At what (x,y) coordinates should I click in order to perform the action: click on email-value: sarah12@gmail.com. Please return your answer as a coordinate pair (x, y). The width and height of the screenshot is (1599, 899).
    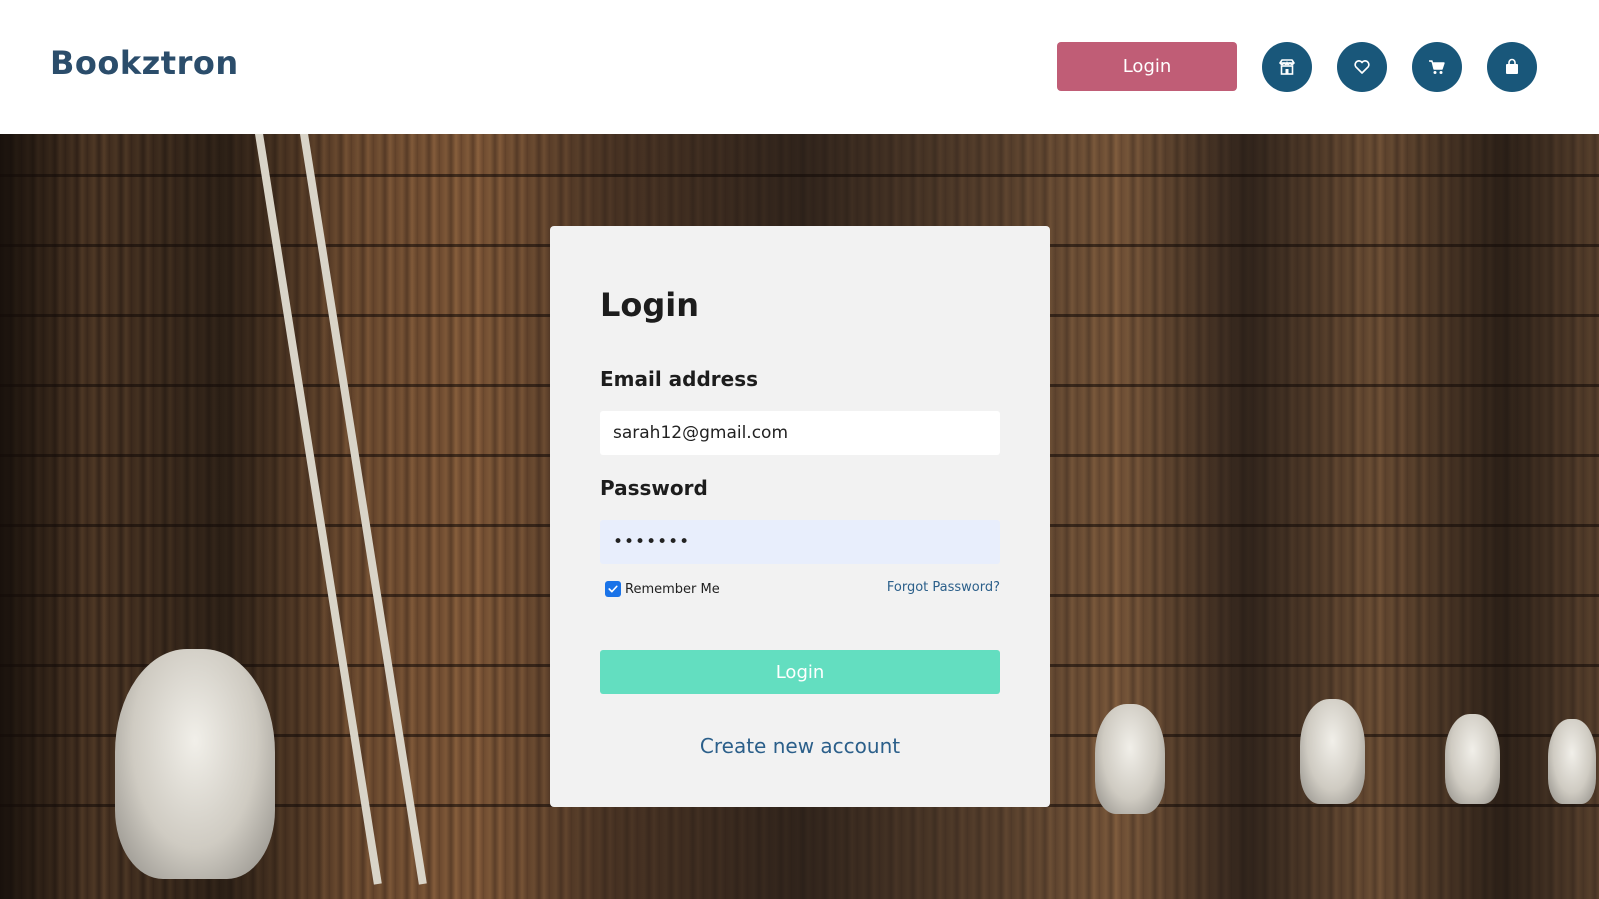
    Looking at the image, I should click on (701, 433).